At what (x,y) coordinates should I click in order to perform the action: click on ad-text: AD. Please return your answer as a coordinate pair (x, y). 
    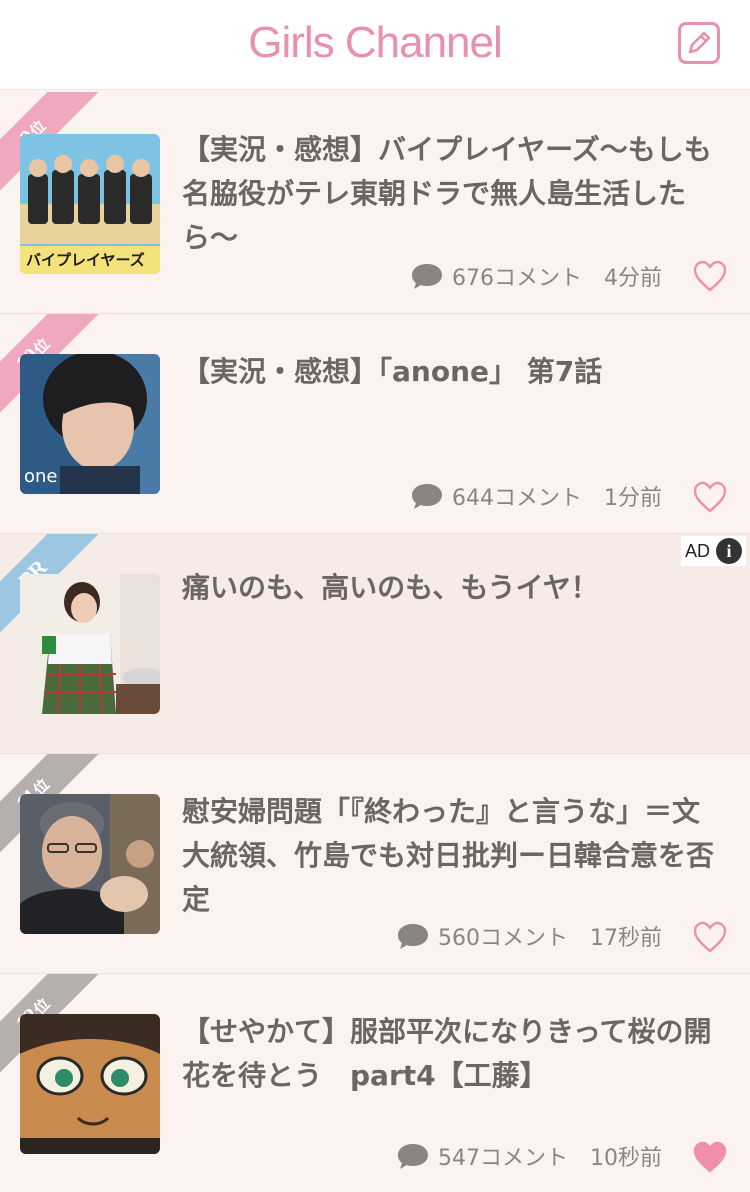
    Looking at the image, I should click on (697, 550).